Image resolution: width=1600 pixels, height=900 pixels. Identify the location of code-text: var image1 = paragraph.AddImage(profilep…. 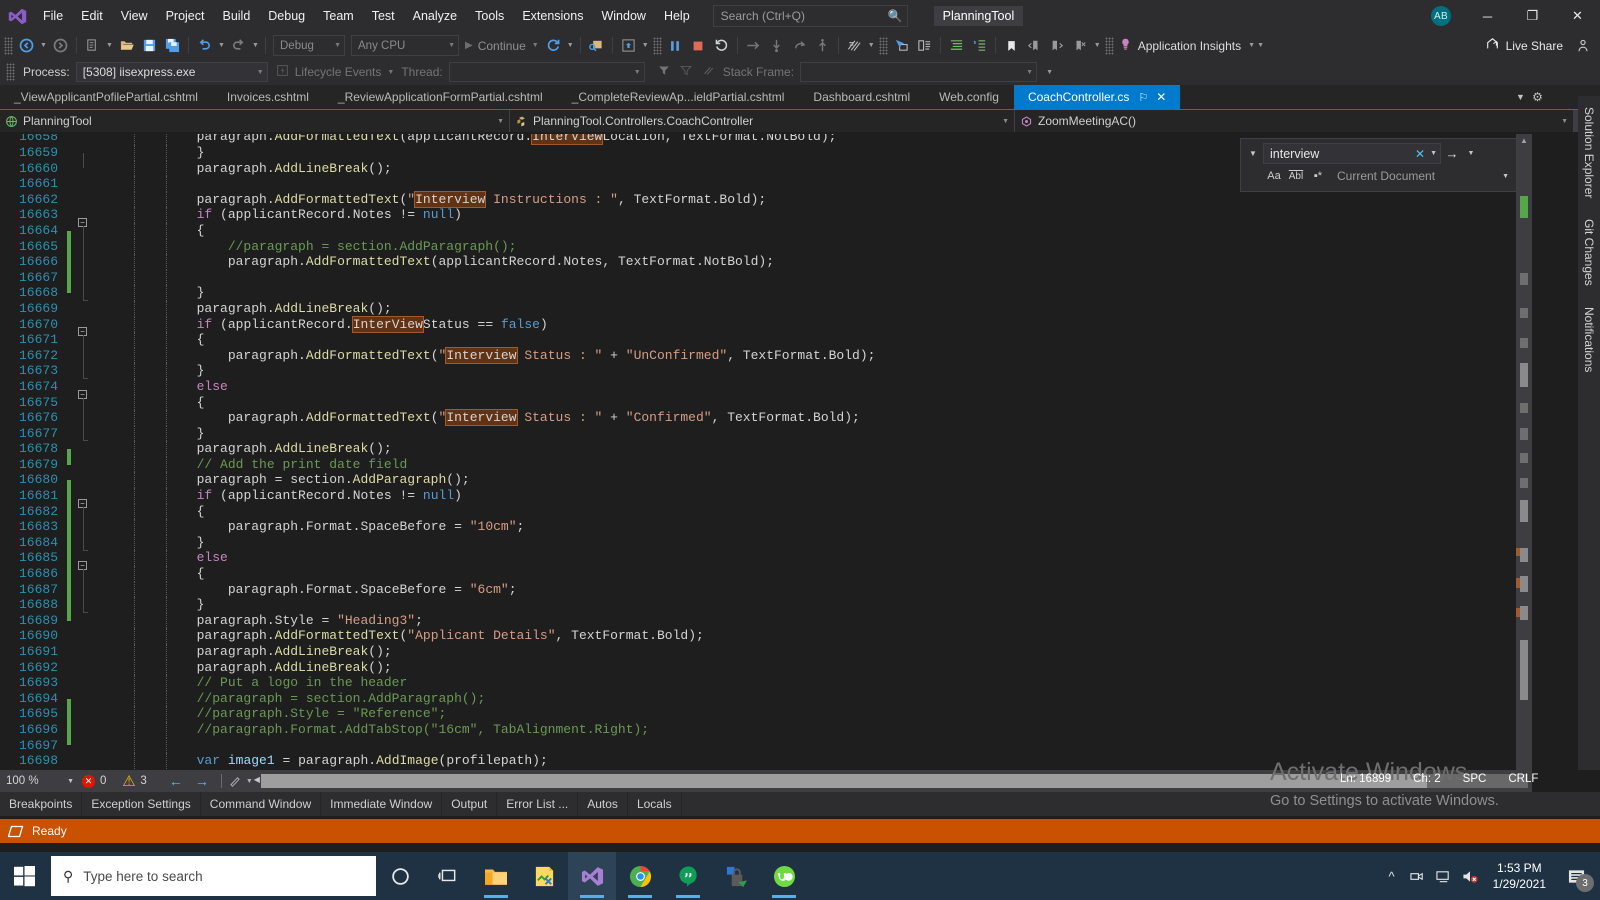
(811, 761).